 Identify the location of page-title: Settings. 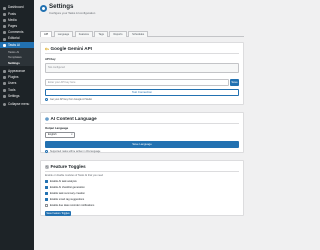
(61, 6).